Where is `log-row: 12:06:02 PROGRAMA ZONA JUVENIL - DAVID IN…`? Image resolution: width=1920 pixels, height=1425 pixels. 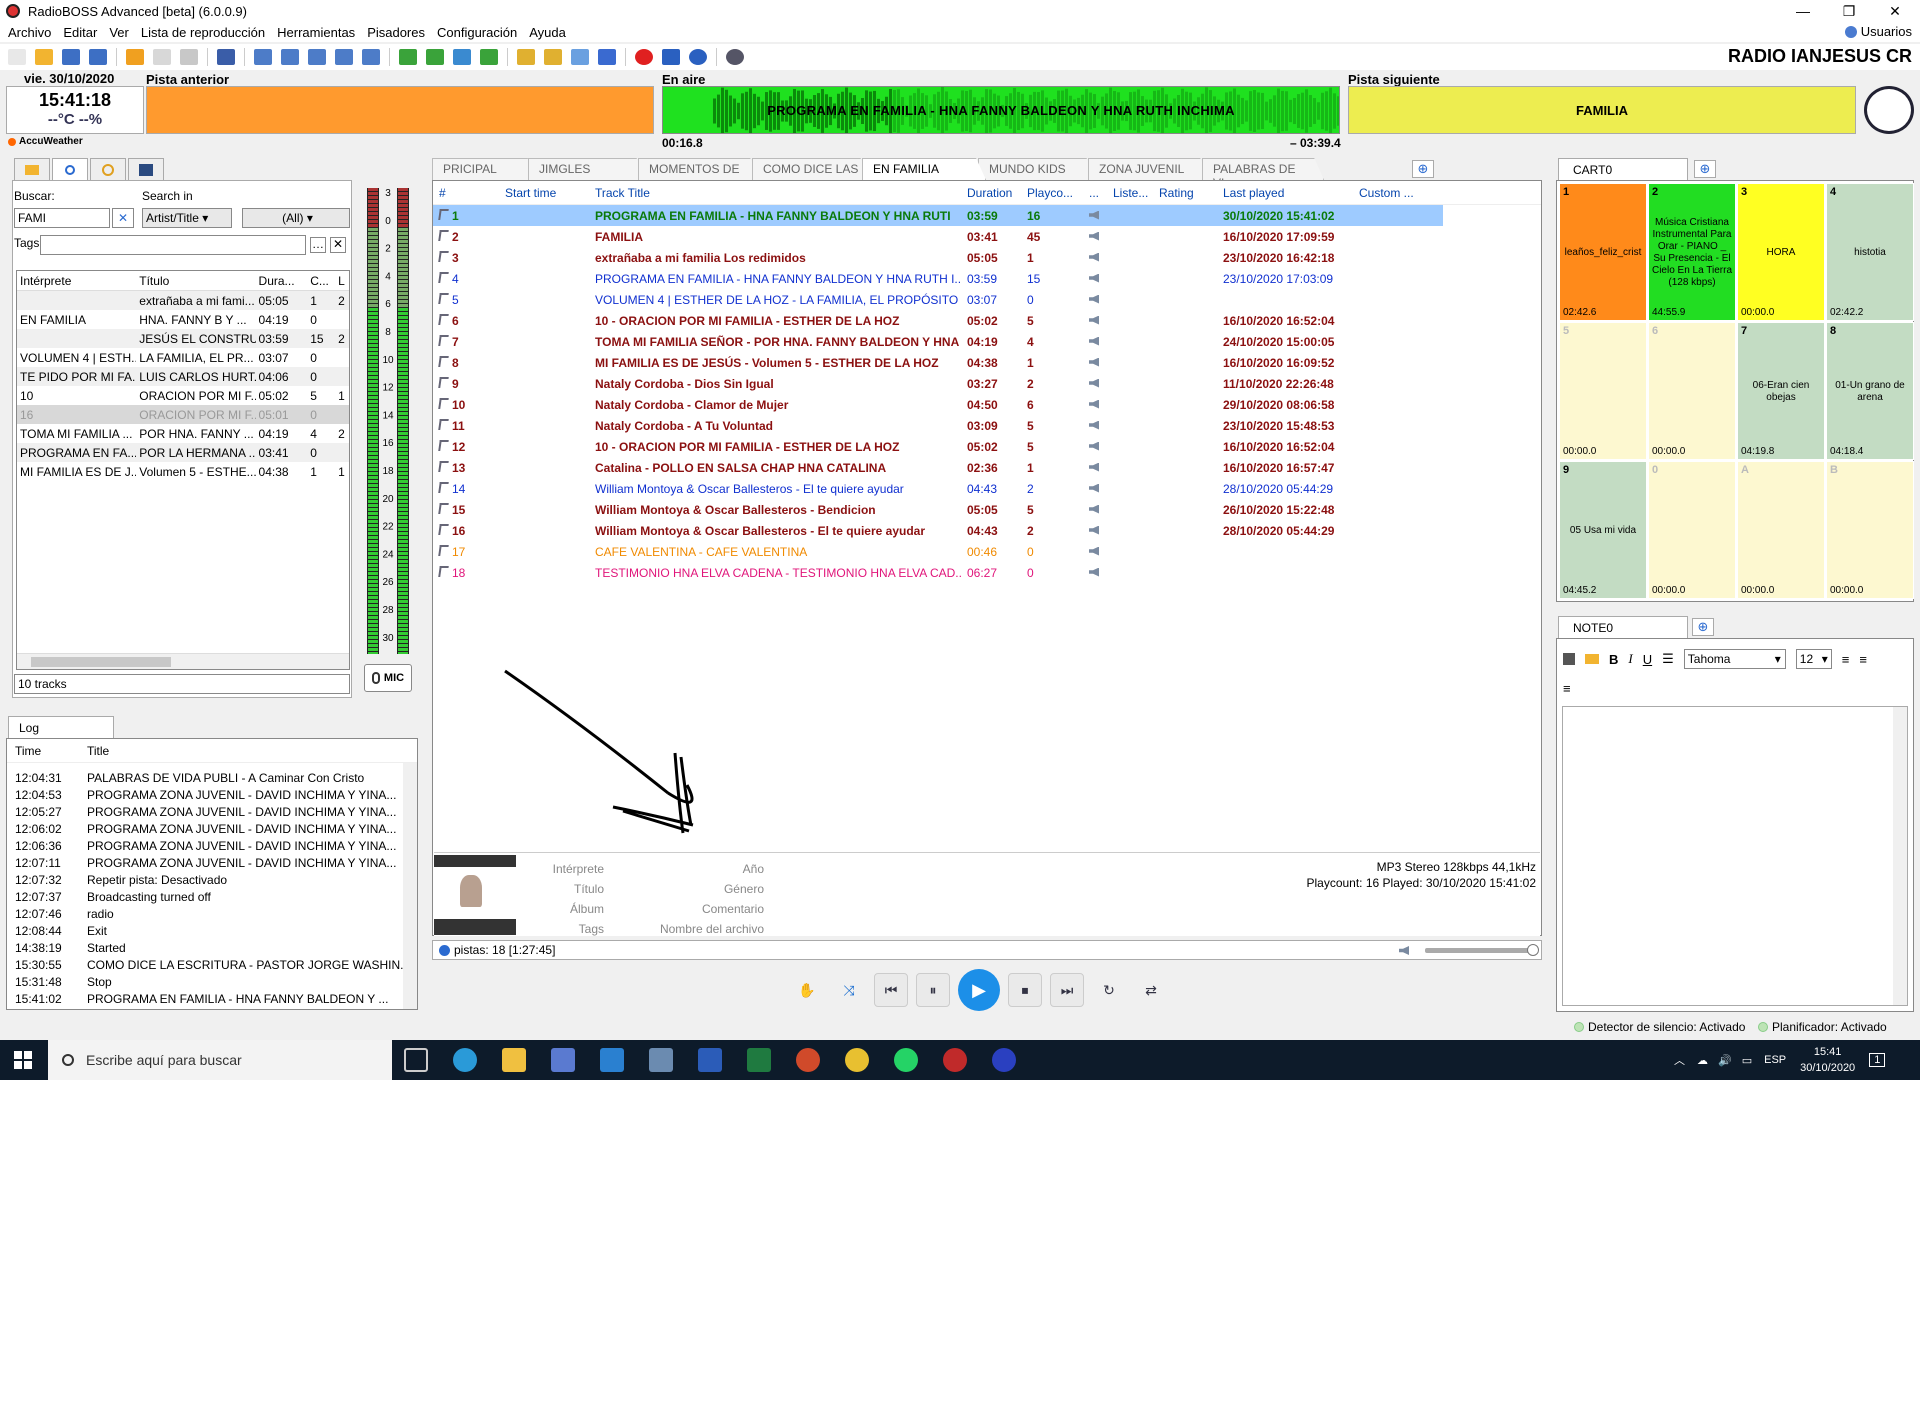 log-row: 12:06:02 PROGRAMA ZONA JUVENIL - DAVID IN… is located at coordinates (212, 830).